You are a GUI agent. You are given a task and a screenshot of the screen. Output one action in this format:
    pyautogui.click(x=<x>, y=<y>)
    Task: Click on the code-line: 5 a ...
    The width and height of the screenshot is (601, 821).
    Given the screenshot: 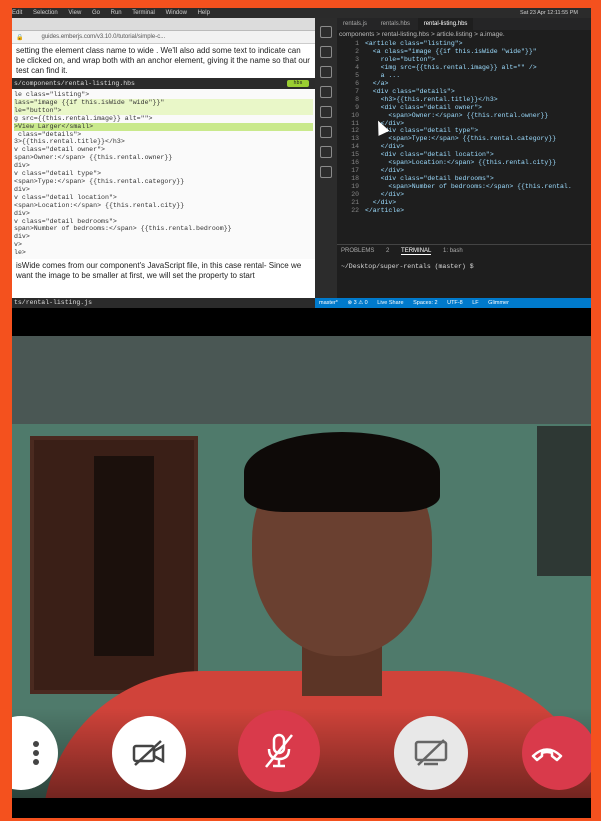 What is the action you would take?
    pyautogui.click(x=464, y=76)
    